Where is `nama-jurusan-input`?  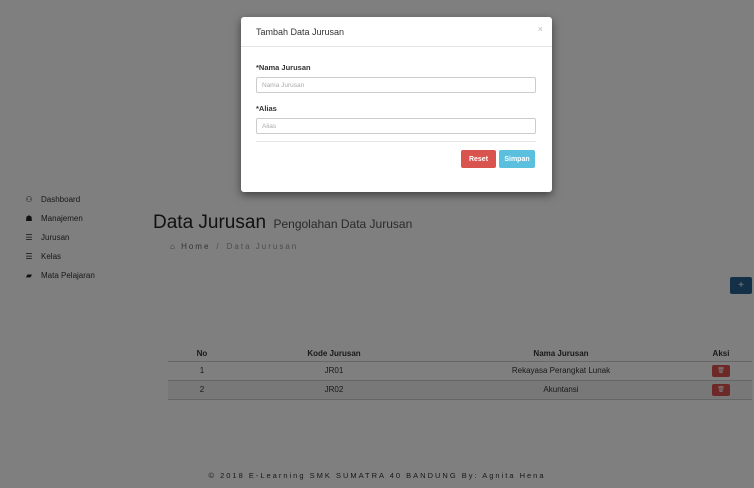
nama-jurusan-input is located at coordinates (396, 85).